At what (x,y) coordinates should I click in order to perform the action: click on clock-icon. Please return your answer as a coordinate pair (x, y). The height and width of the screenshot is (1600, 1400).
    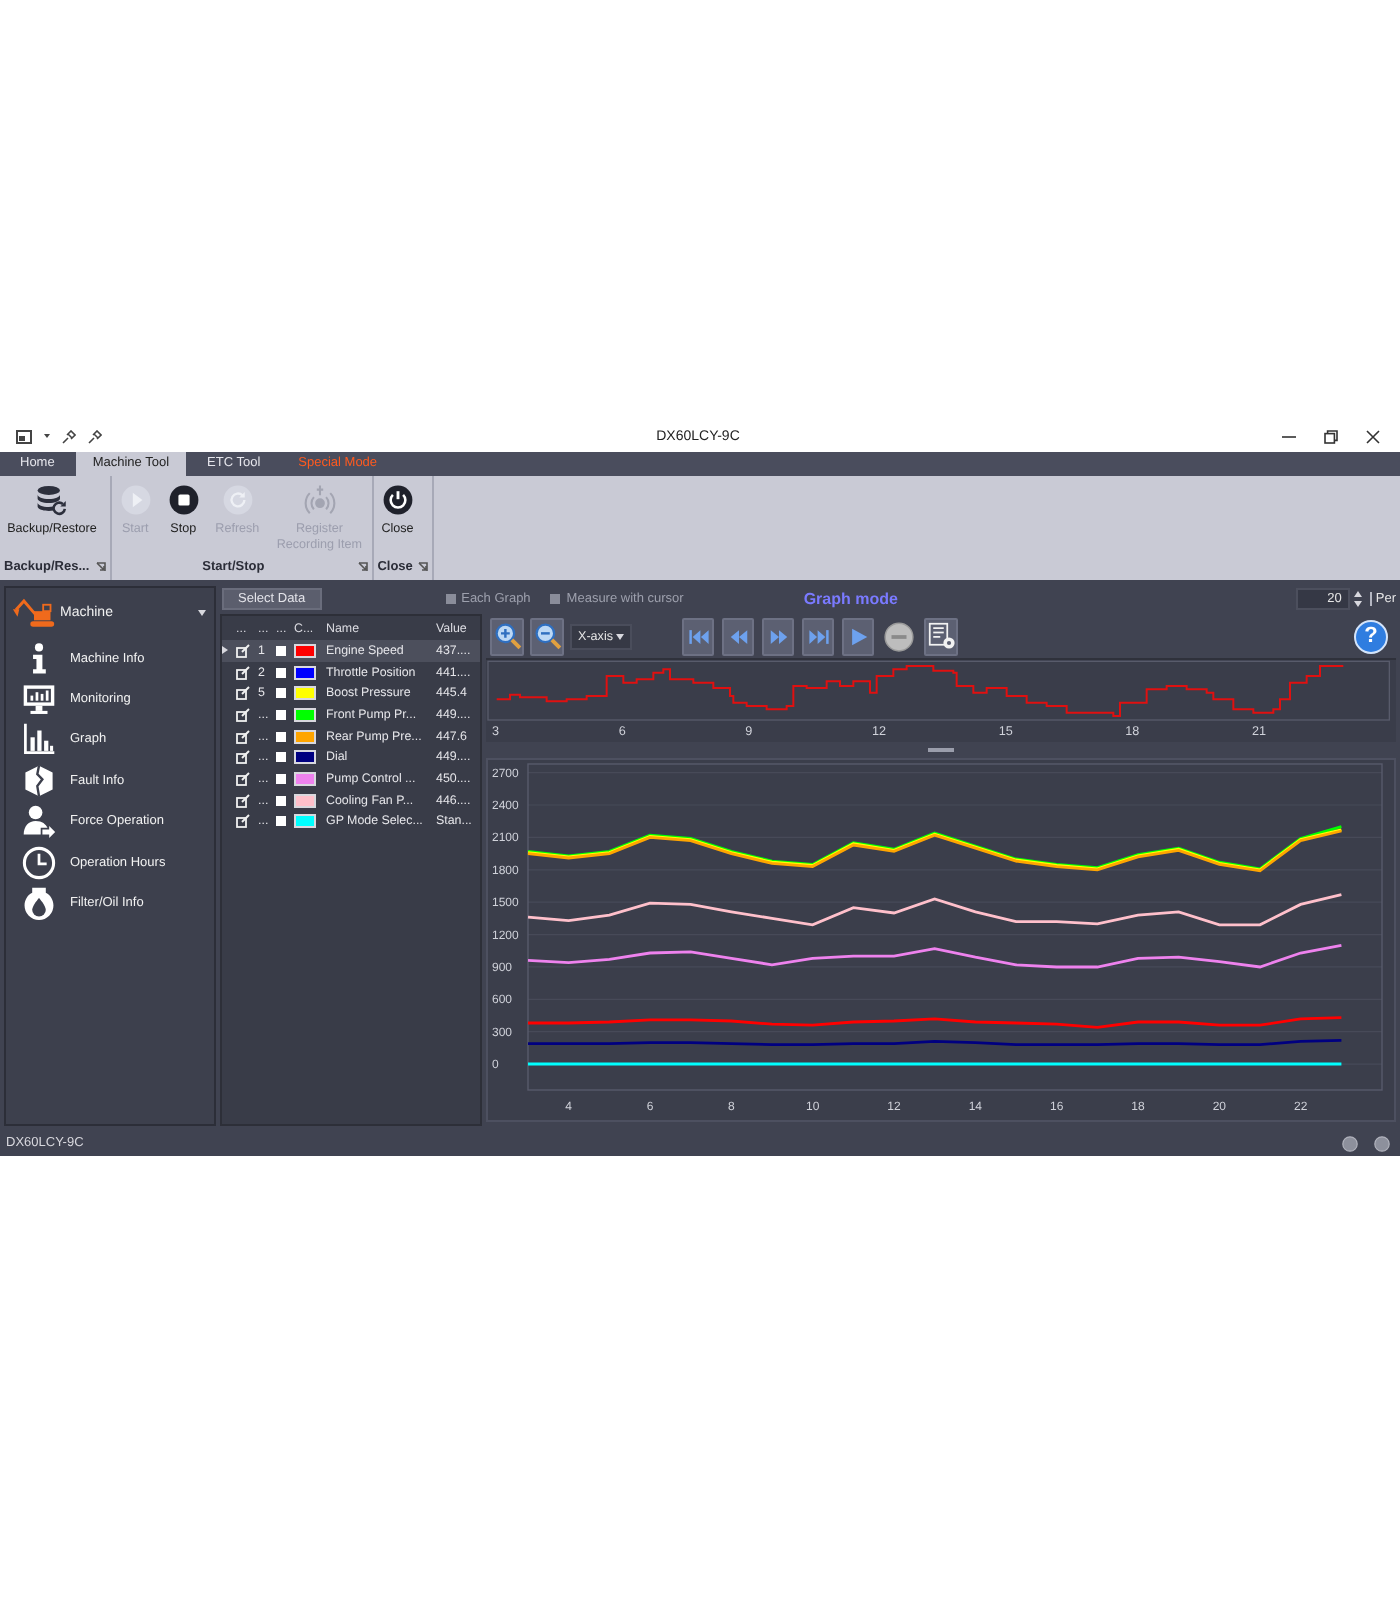
    Looking at the image, I should click on (39, 862).